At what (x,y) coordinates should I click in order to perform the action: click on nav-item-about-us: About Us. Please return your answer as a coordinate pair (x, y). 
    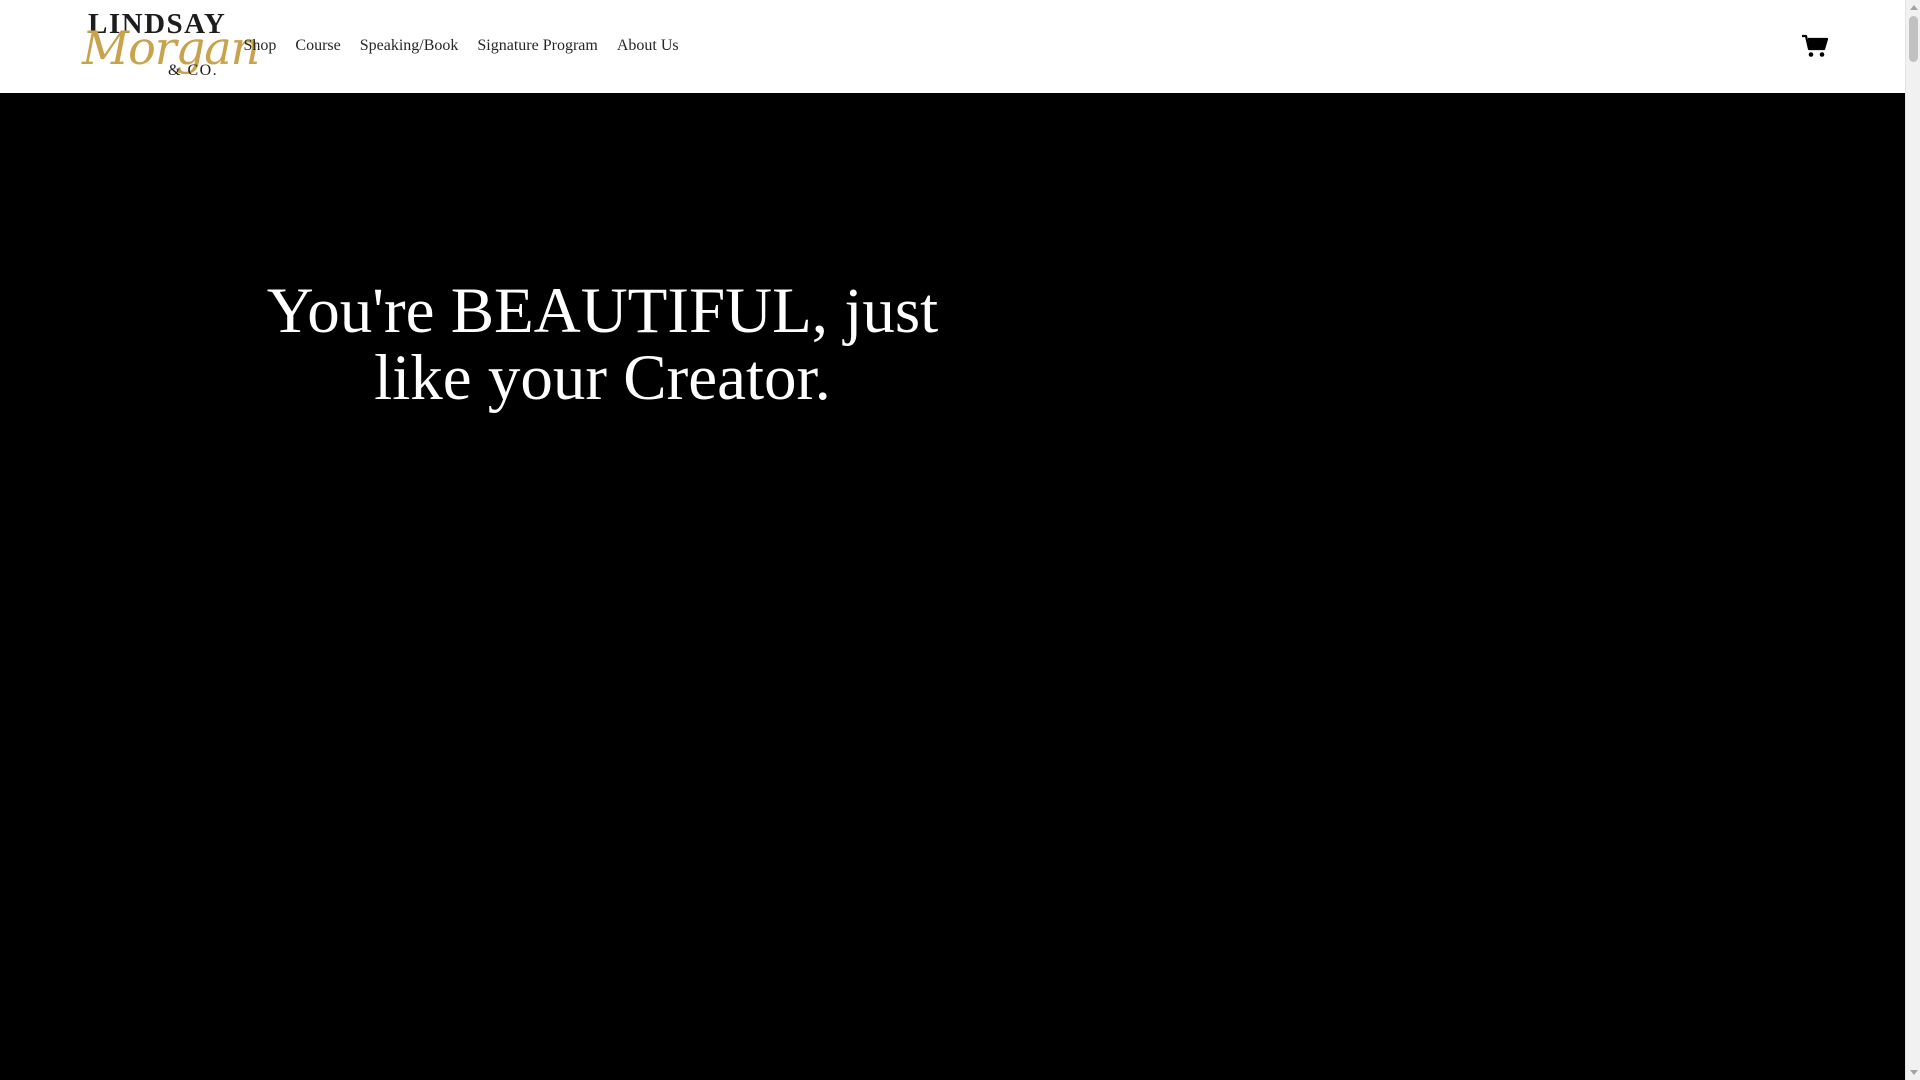
    Looking at the image, I should click on (647, 46).